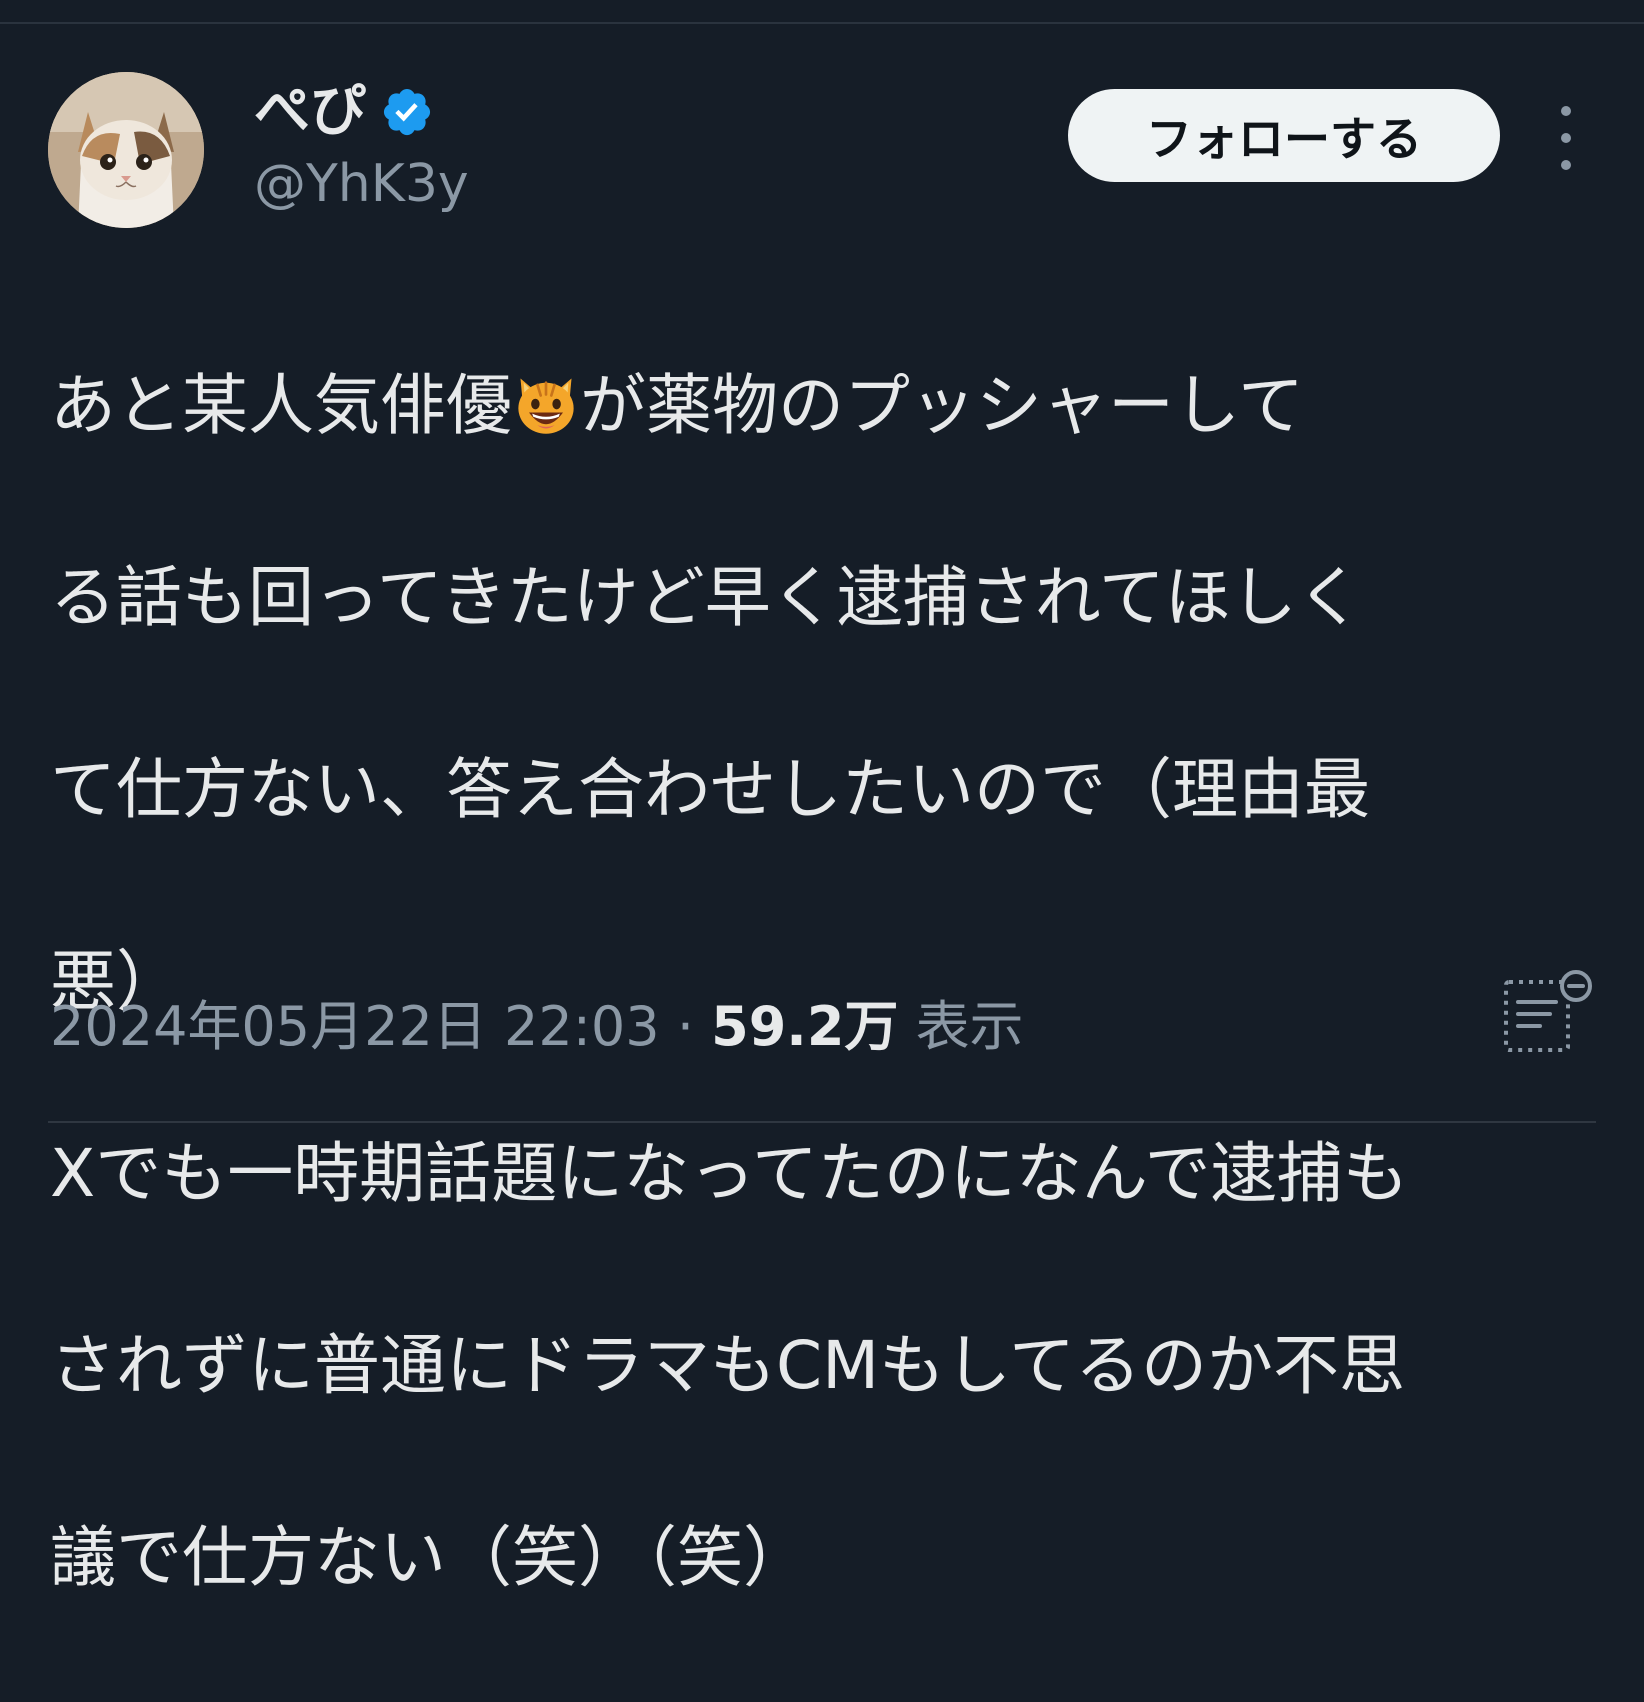 The height and width of the screenshot is (1702, 1644). Describe the element at coordinates (728, 1365) in the screenshot. I see `tweet-line: されずに普通にドラマもCMもしてるのか不思` at that location.